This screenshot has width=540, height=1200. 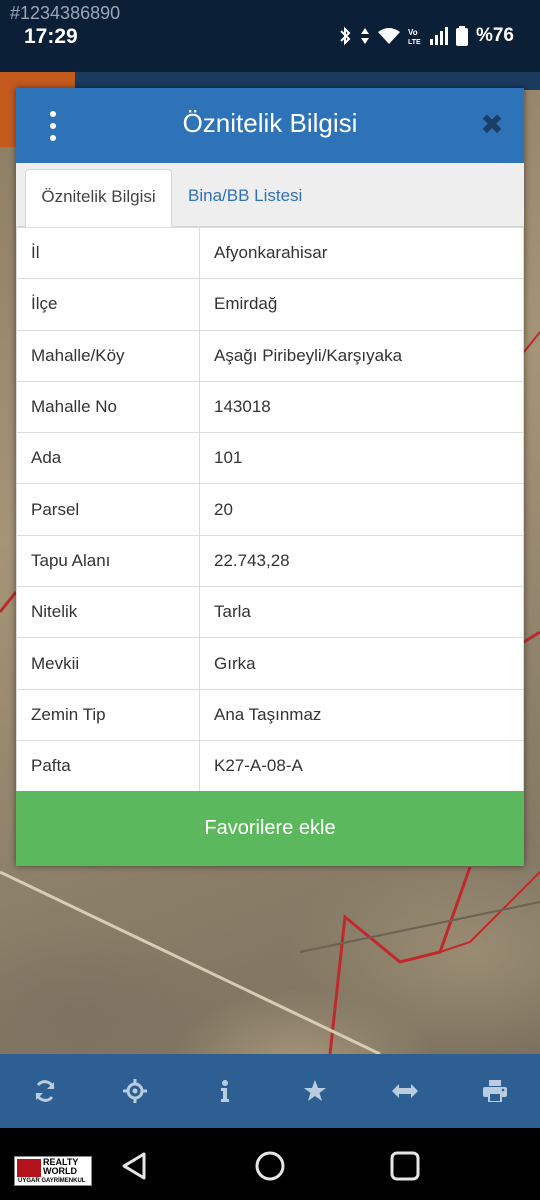 What do you see at coordinates (405, 1091) in the screenshot?
I see `measure-icon` at bounding box center [405, 1091].